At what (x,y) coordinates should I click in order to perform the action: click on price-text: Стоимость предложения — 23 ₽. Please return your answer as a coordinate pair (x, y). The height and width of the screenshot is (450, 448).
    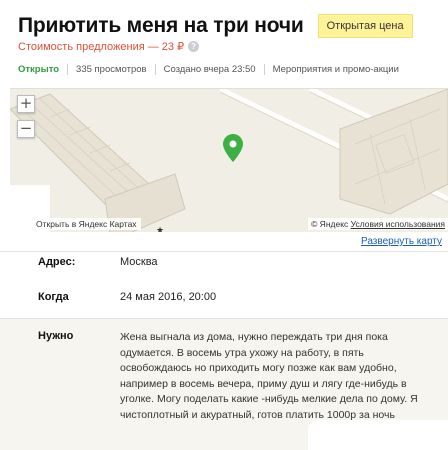
    Looking at the image, I should click on (101, 47).